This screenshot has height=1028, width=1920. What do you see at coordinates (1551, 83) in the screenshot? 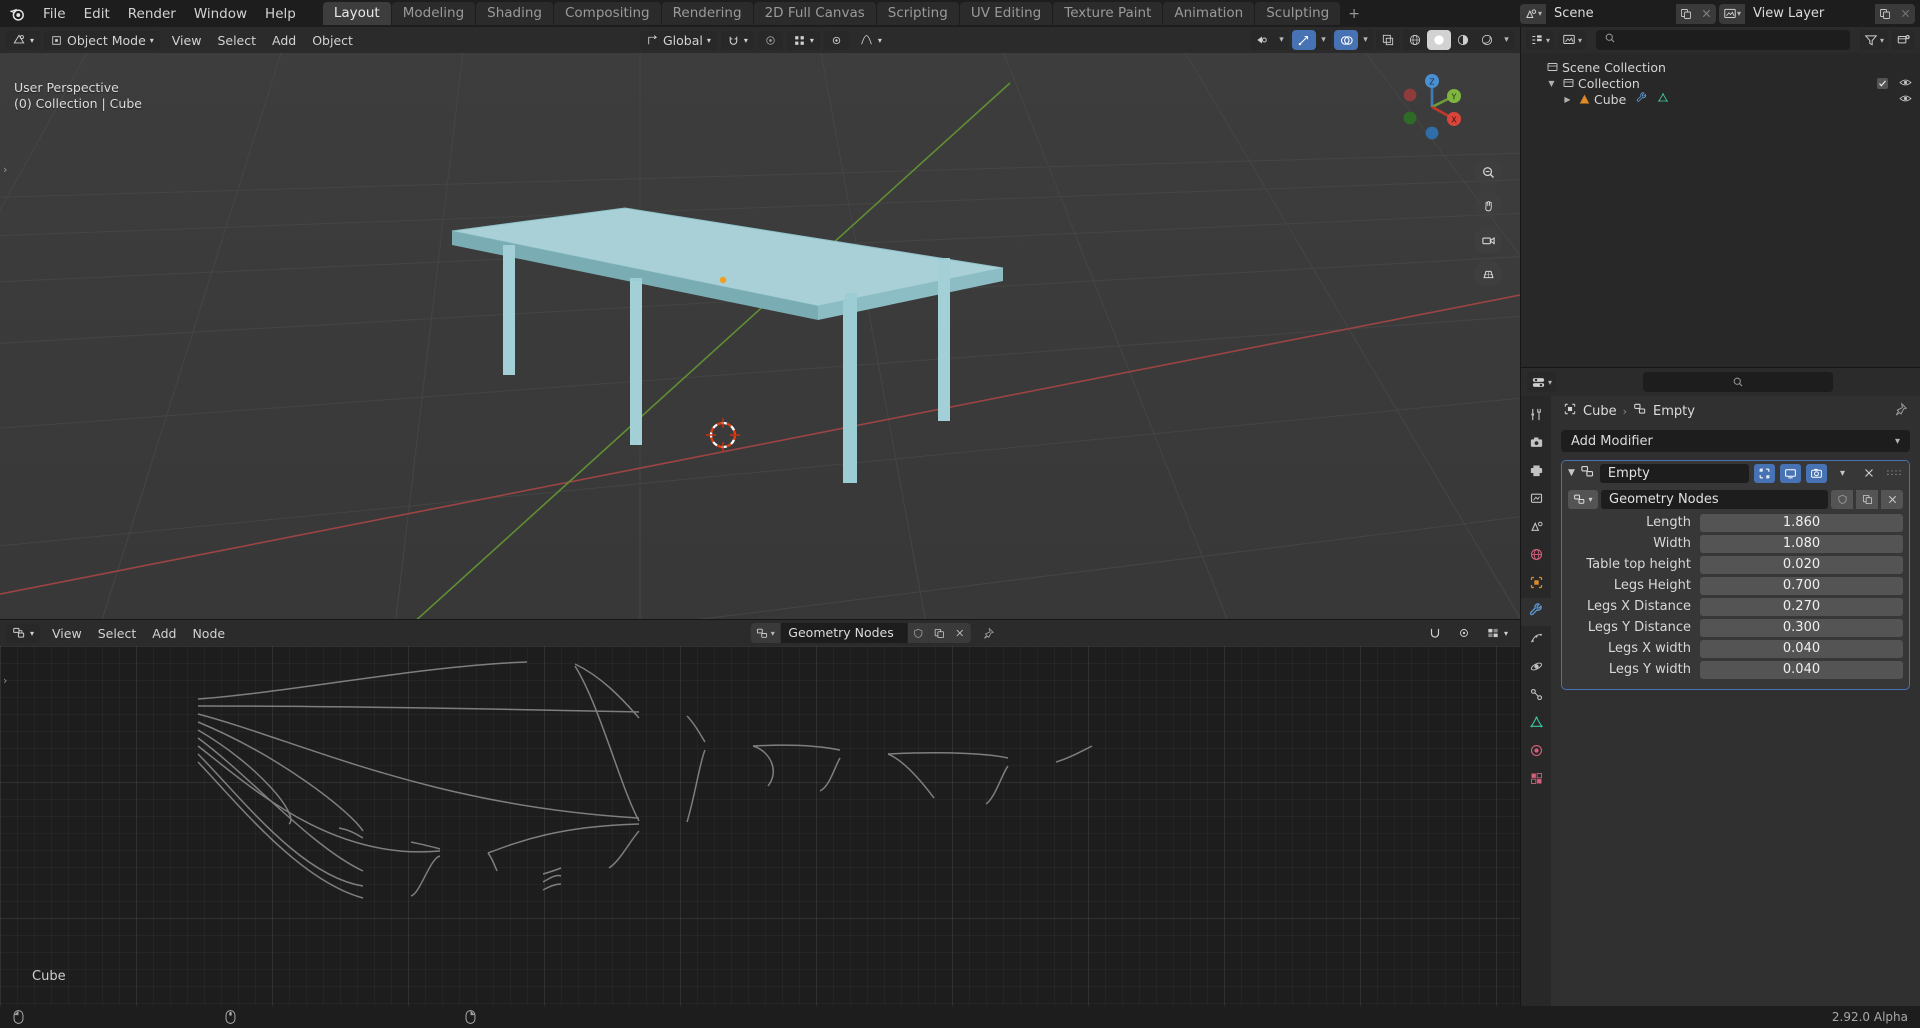
I see `outliner-expander: ▼` at bounding box center [1551, 83].